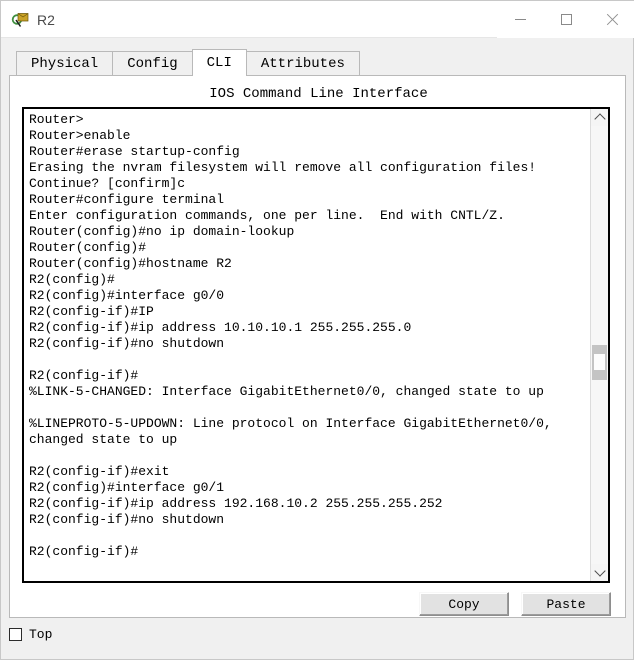  I want to click on tab-cli: CLI, so click(219, 62).